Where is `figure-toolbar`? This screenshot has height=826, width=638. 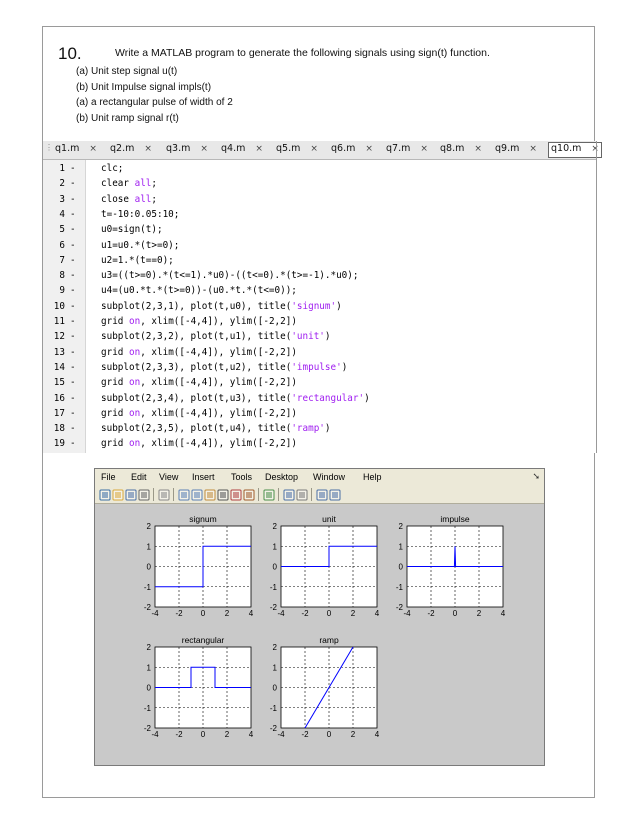
figure-toolbar is located at coordinates (319, 494).